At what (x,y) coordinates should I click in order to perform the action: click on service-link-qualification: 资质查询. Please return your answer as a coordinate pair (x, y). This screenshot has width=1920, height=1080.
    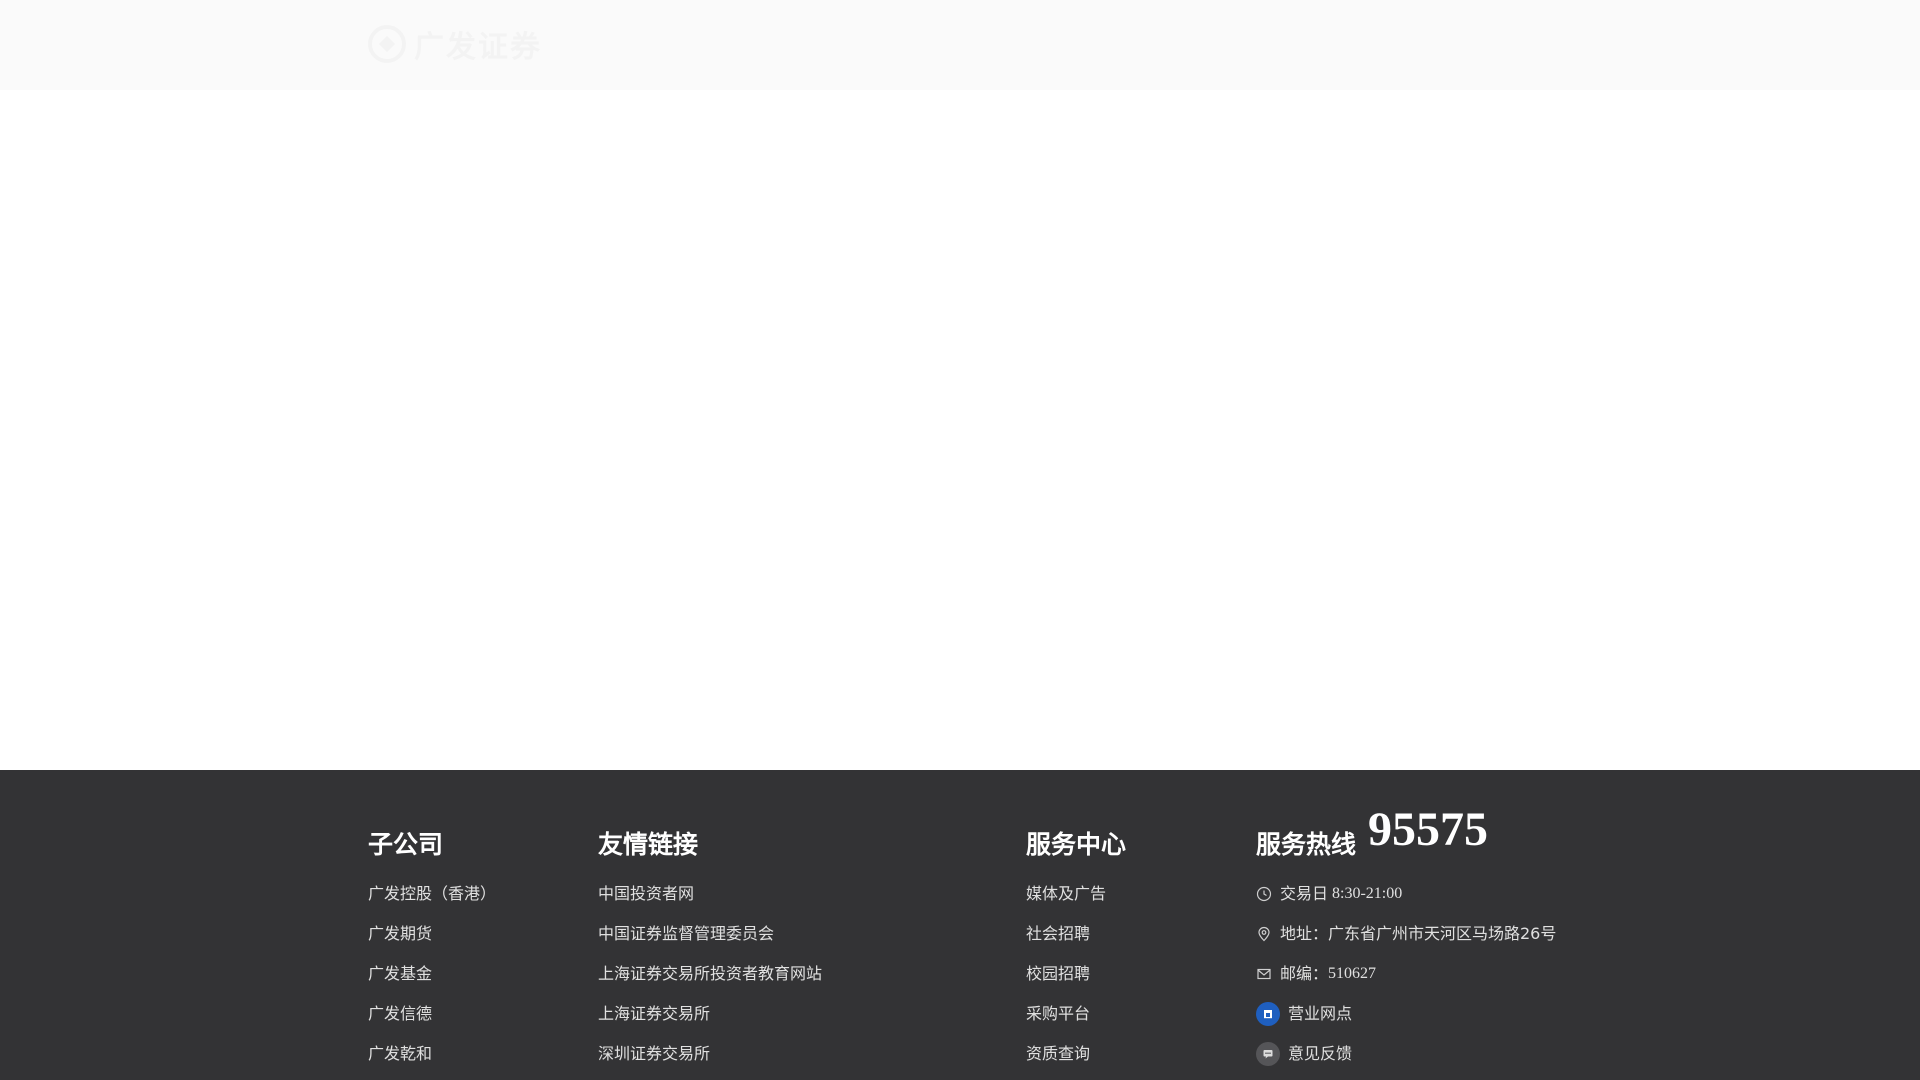
    Looking at the image, I should click on (1058, 1054).